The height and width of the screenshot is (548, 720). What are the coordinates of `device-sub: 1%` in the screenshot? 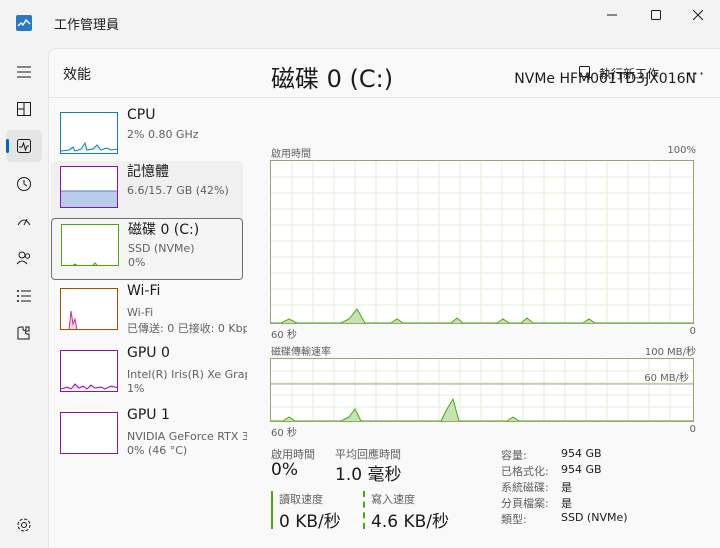 It's located at (136, 388).